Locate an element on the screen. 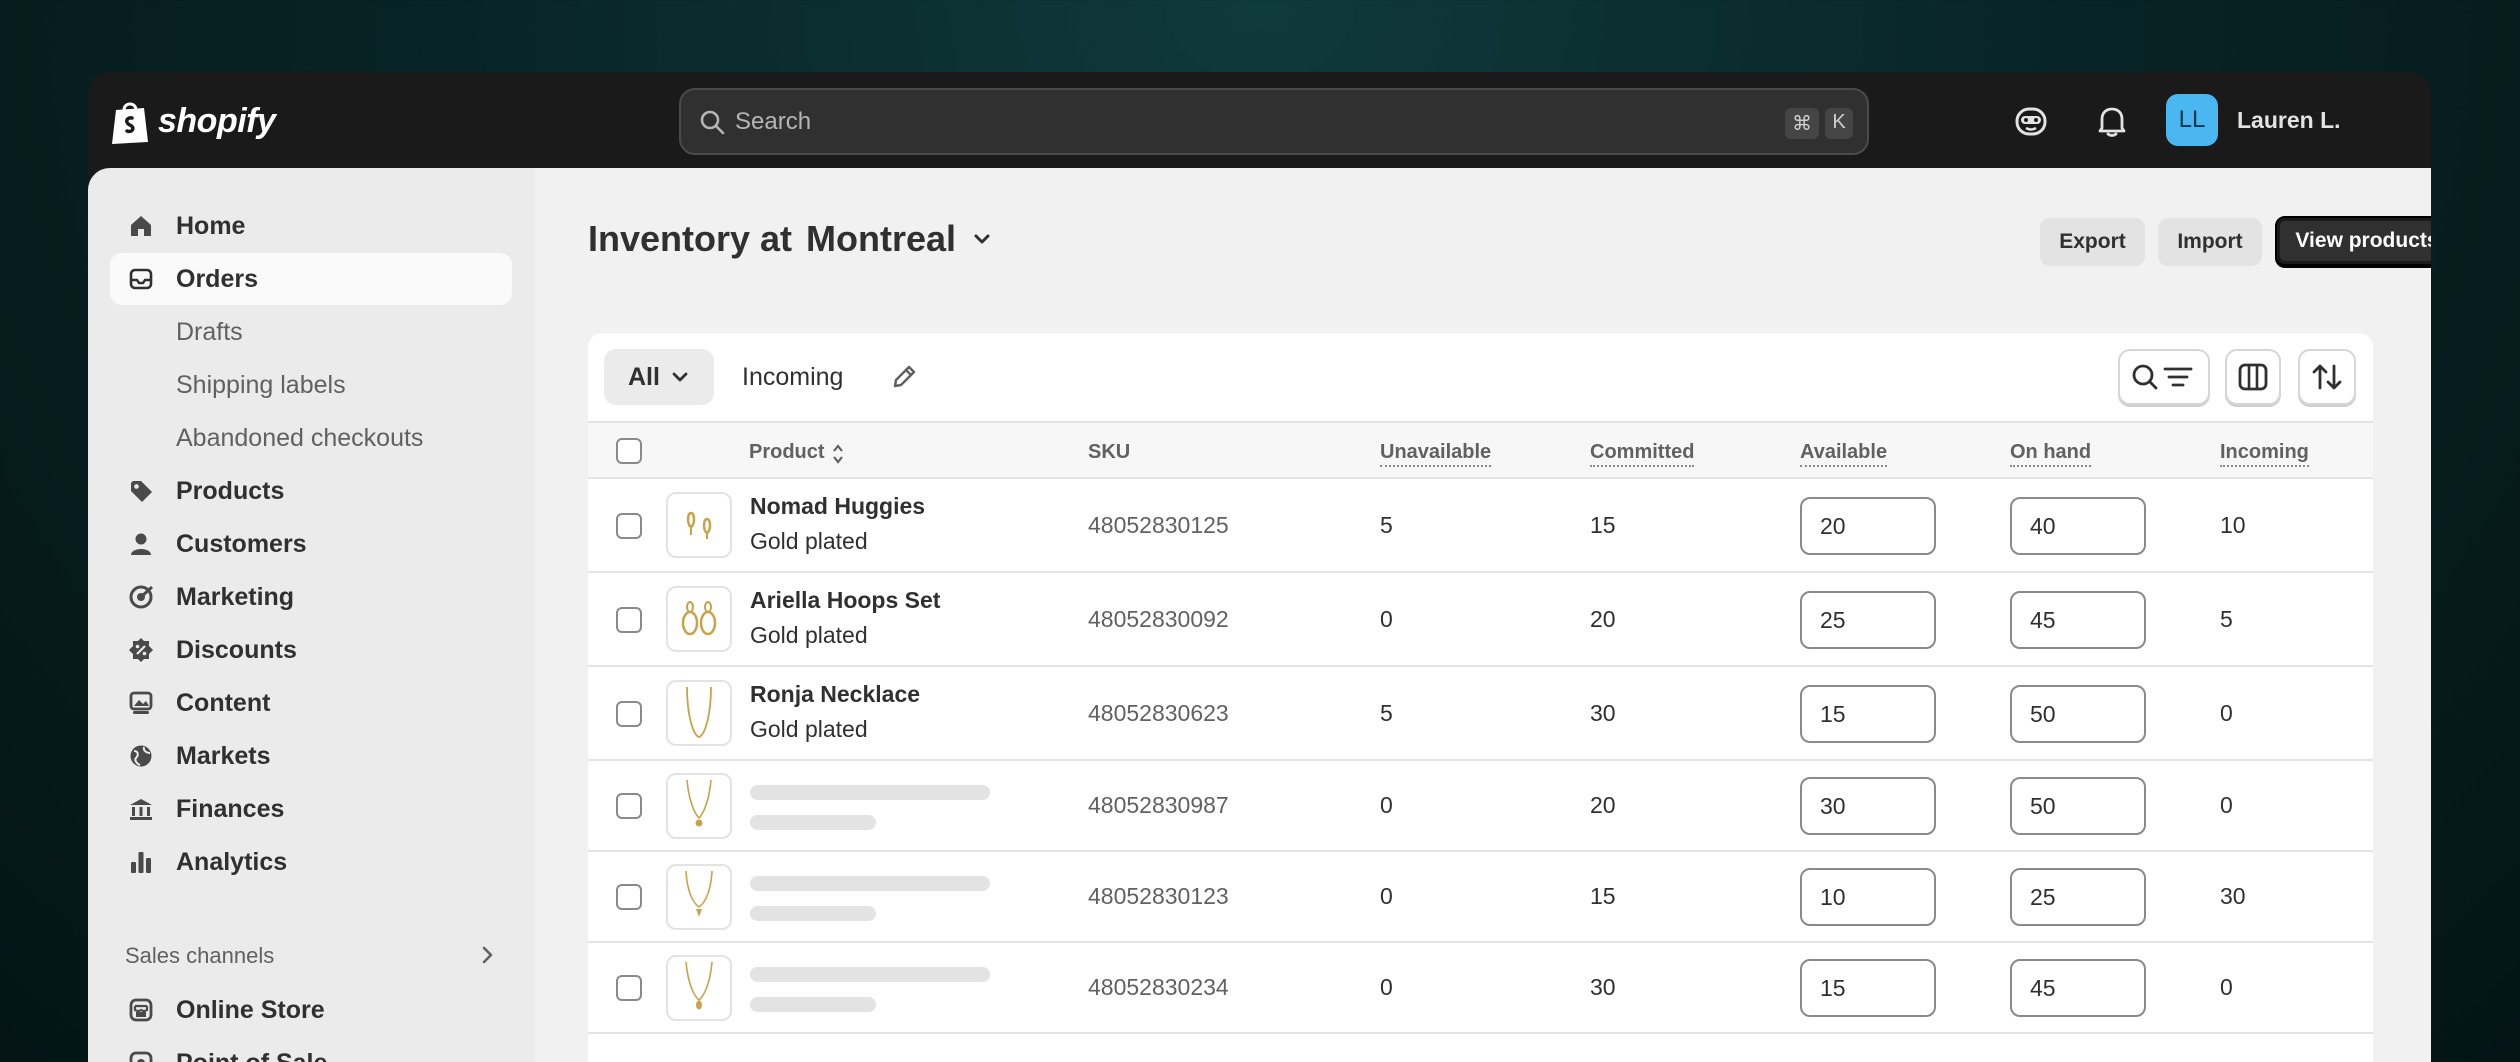 This screenshot has width=2520, height=1062. tab-all: All is located at coordinates (659, 377).